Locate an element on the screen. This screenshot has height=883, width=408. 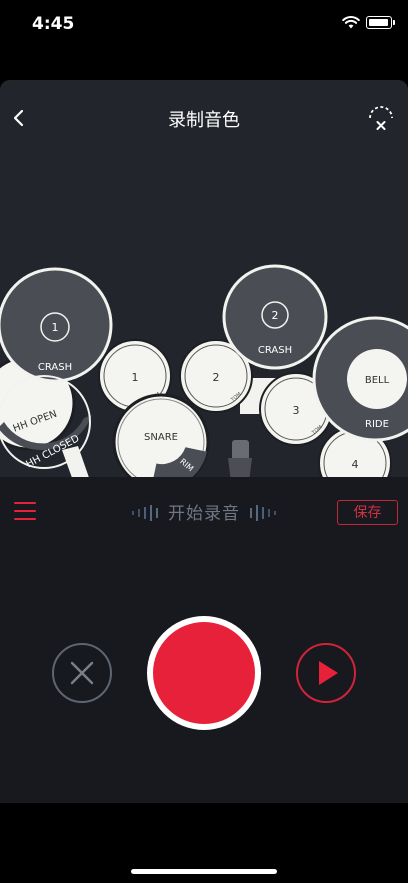
svg-text: 4 is located at coordinates (355, 464).